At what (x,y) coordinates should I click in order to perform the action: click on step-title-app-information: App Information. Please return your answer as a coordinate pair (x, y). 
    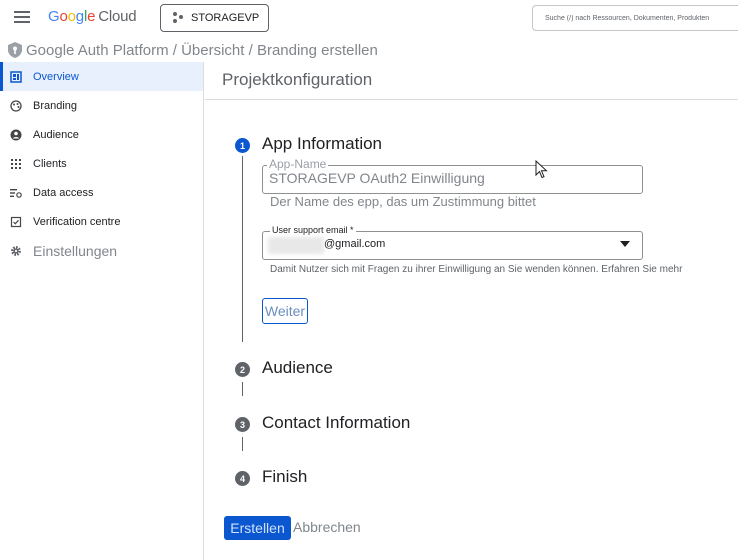
    Looking at the image, I should click on (322, 144).